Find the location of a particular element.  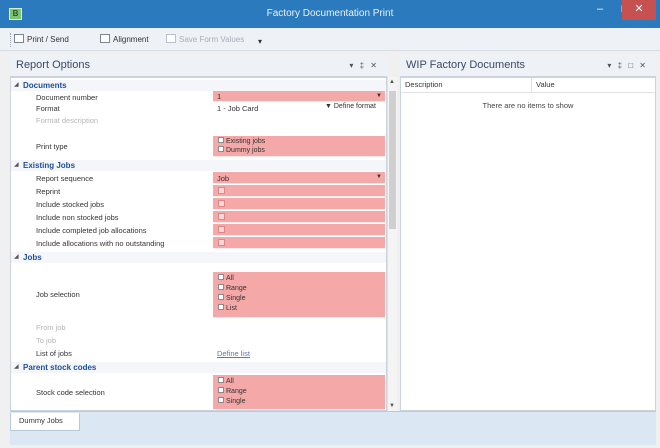

include-allocations-no-outstanding-label: Include allocations with no outstanding is located at coordinates (100, 243).